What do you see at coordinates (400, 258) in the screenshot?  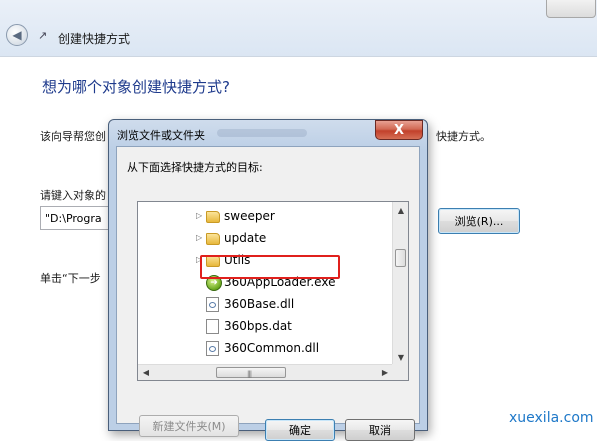 I see `vertical-scroll-thumb` at bounding box center [400, 258].